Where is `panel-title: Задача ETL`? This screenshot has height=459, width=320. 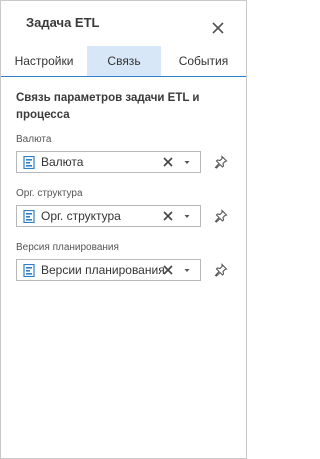
panel-title: Задача ETL is located at coordinates (63, 22).